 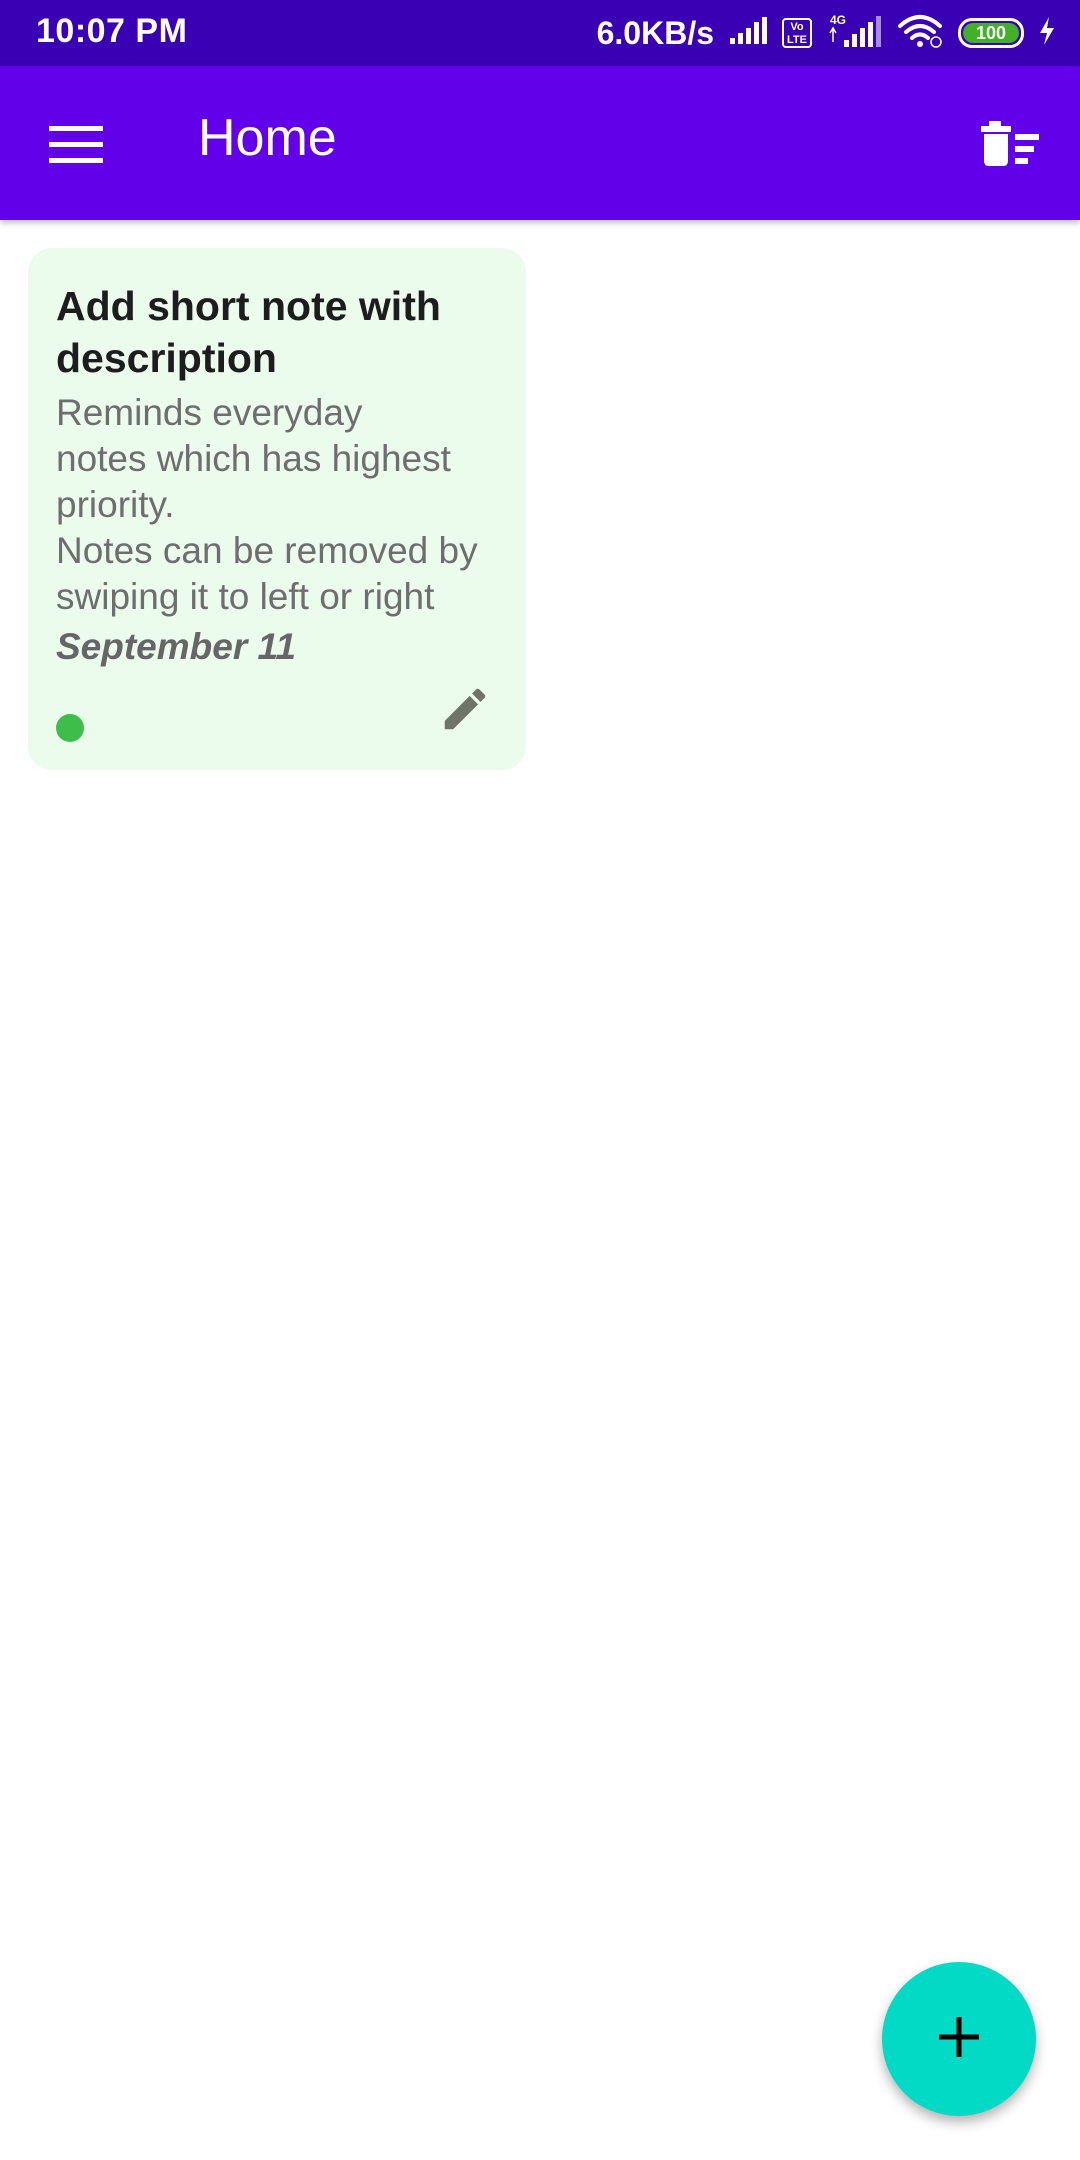 What do you see at coordinates (112, 31) in the screenshot?
I see `status-time: 10:07 PM` at bounding box center [112, 31].